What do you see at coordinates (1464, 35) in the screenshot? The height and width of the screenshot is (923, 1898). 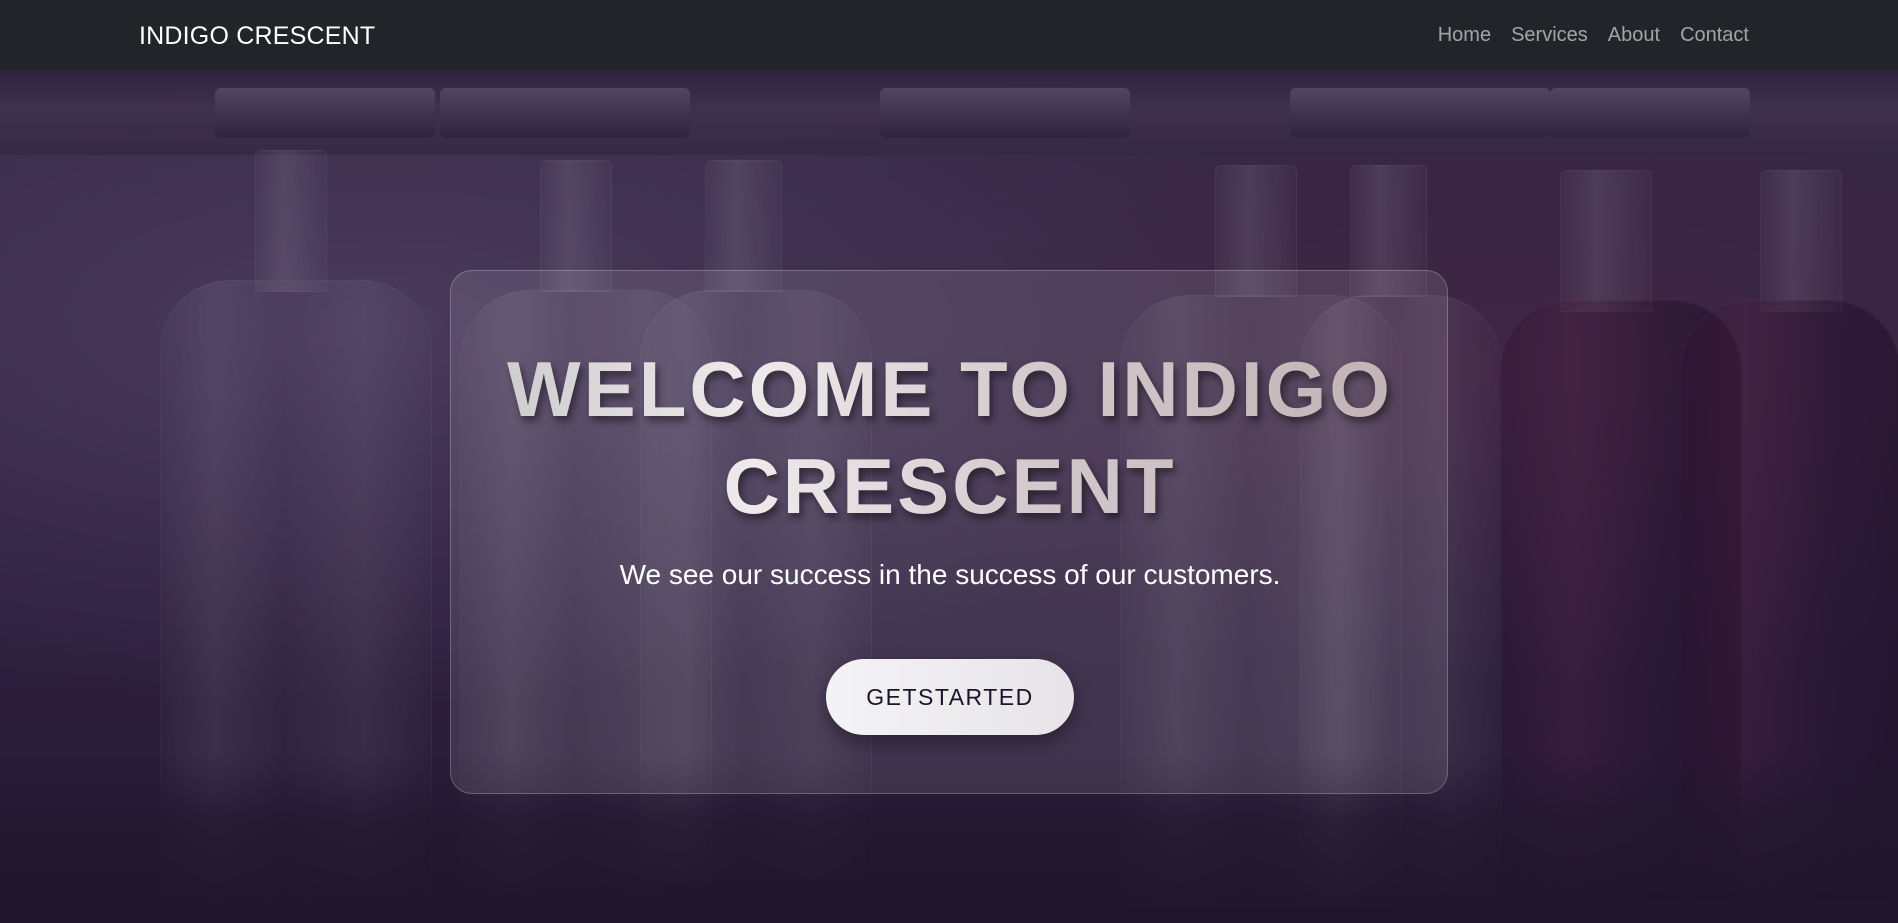 I see `nav-link-home: Home` at bounding box center [1464, 35].